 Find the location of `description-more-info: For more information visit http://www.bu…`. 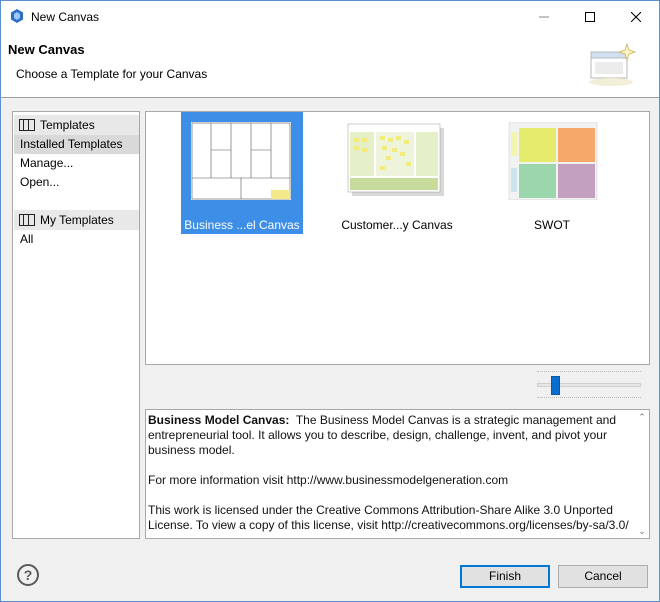

description-more-info: For more information visit http://www.bu… is located at coordinates (328, 480).